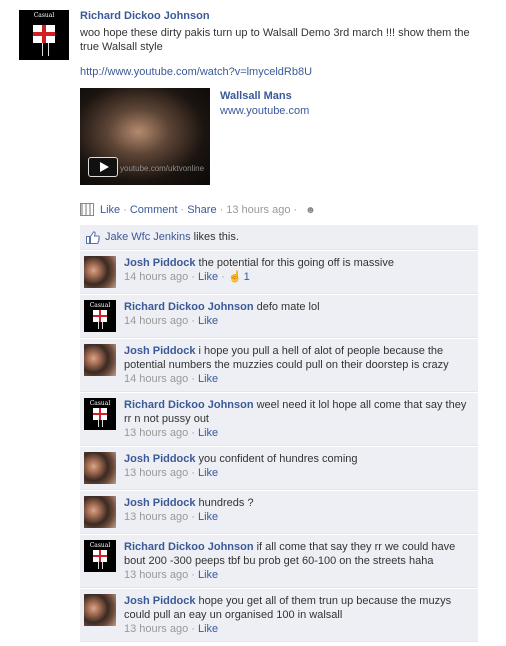  What do you see at coordinates (258, 210) in the screenshot?
I see `post-timestamp: 13 hours ago` at bounding box center [258, 210].